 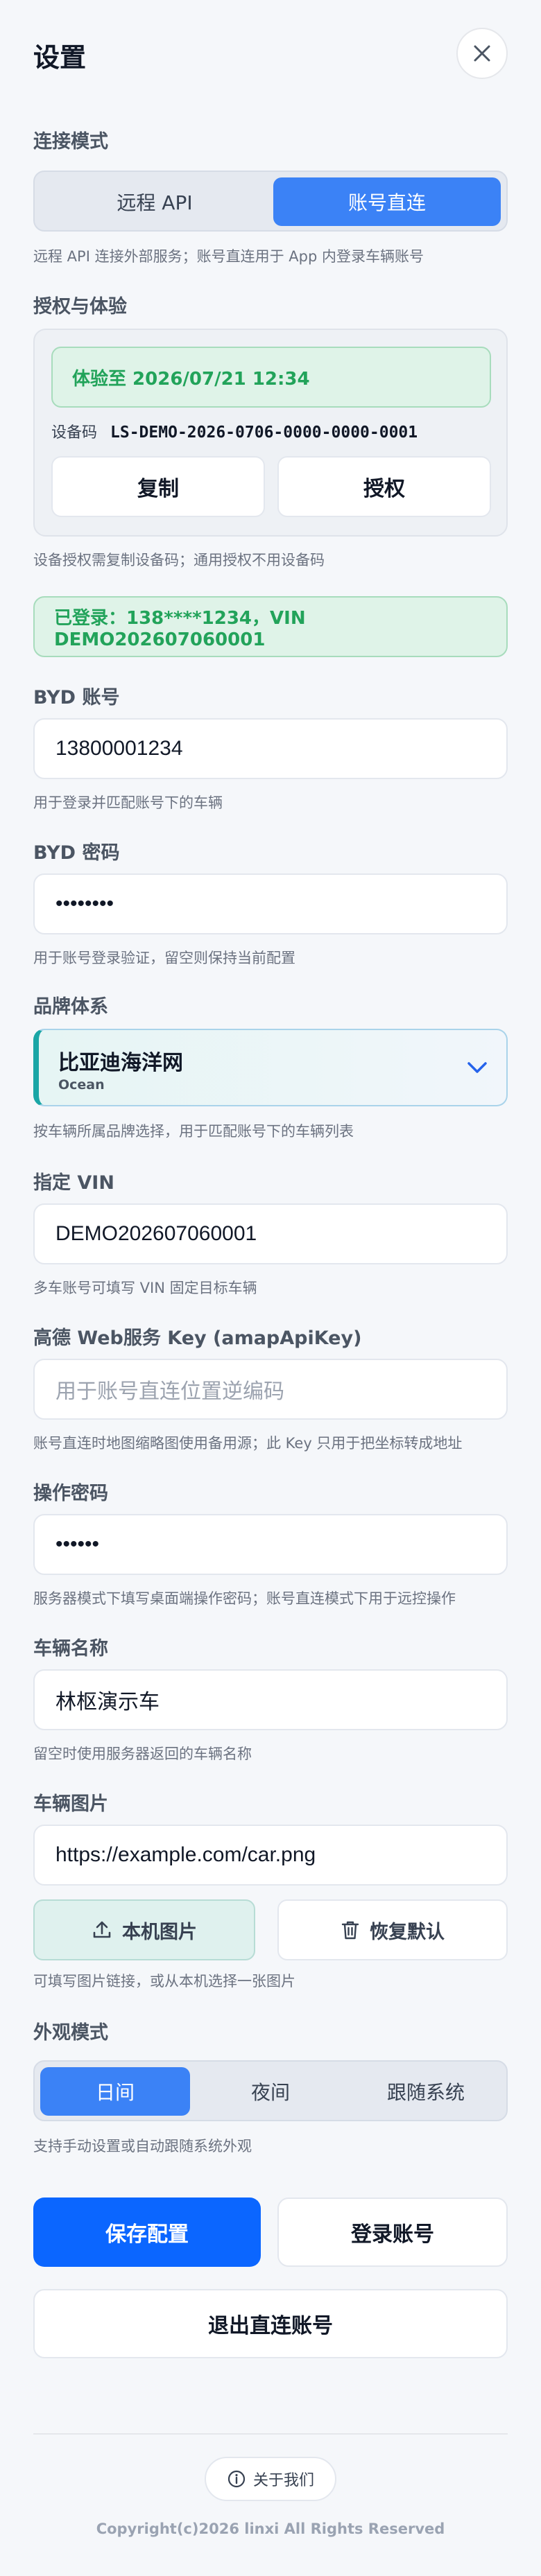 What do you see at coordinates (270, 626) in the screenshot?
I see `login-status-badge: 已登录：138****1234，VIN DEMO202607060001` at bounding box center [270, 626].